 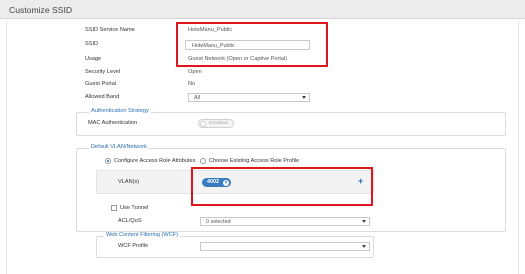 I want to click on guest-portal-value: No, so click(x=192, y=84).